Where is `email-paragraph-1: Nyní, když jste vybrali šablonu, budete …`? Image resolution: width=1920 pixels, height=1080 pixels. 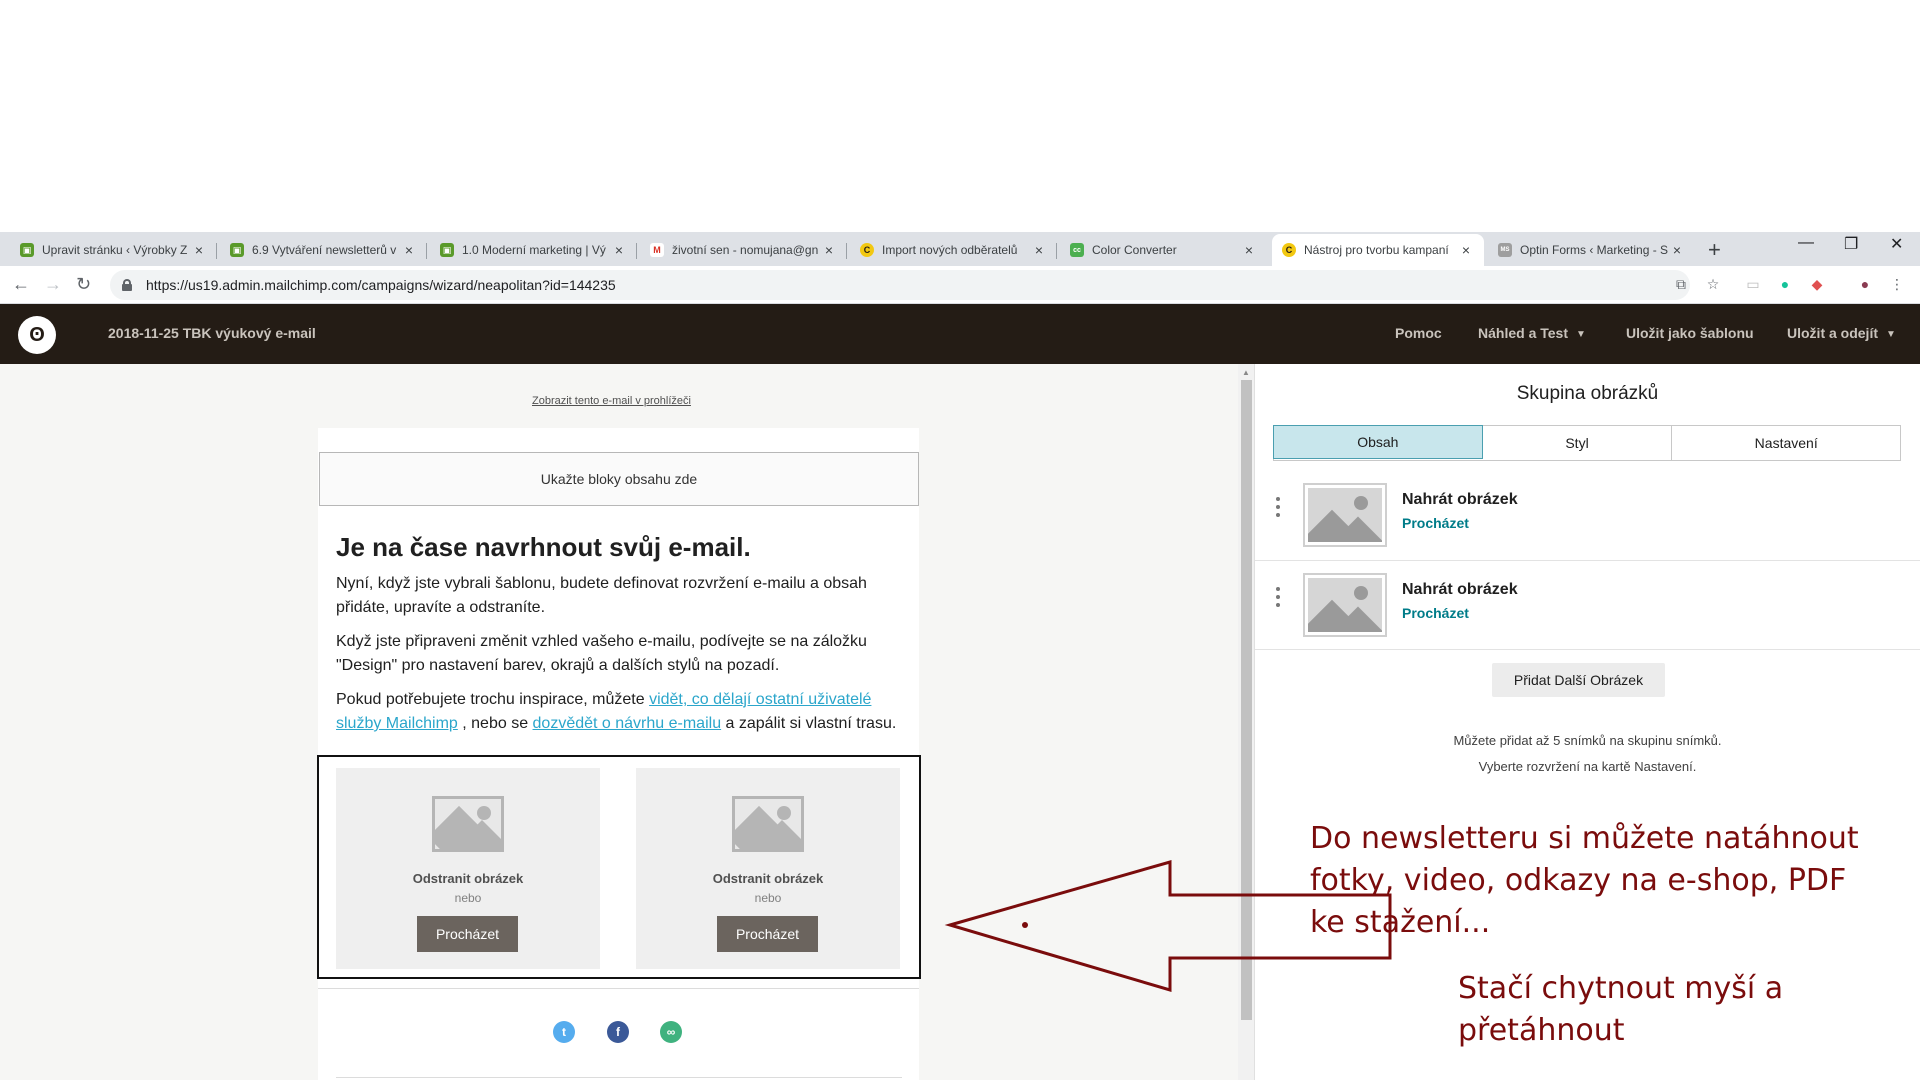
email-paragraph-1: Nyní, když jste vybrali šablonu, budete … is located at coordinates (621, 596).